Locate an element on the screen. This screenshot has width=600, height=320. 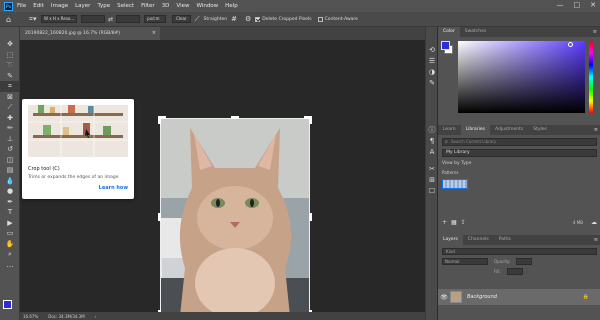
menu-filter: Filter is located at coordinates (148, 6).